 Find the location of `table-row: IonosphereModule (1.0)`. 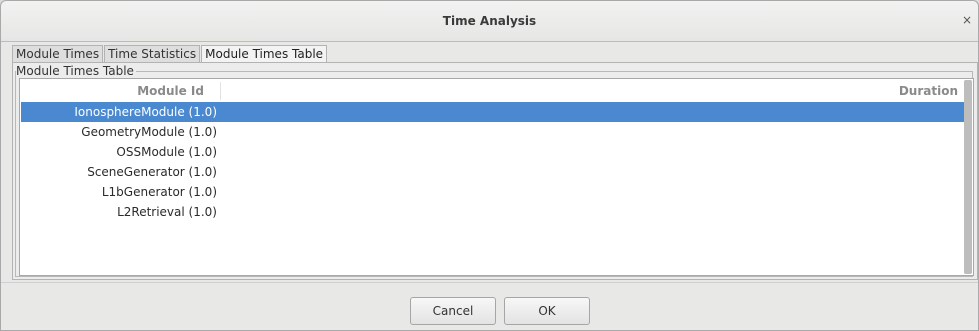

table-row: IonosphereModule (1.0) is located at coordinates (492, 112).